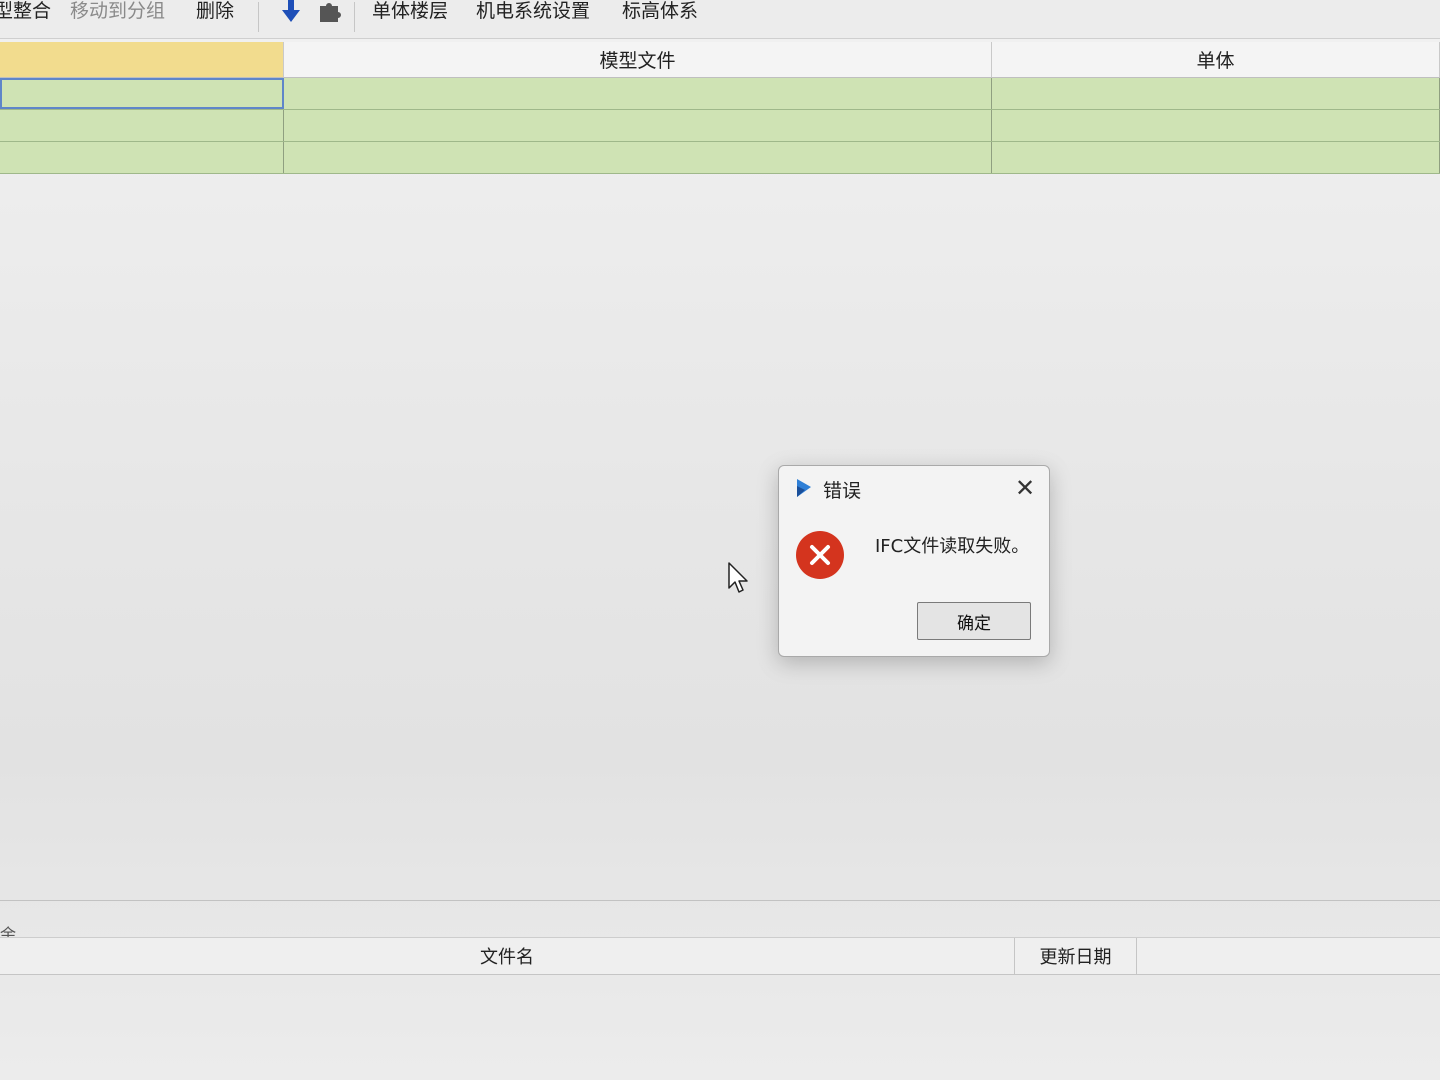  Describe the element at coordinates (533, 11) in the screenshot. I see `toolbar-mep-system-settings: 机电系统设置` at that location.